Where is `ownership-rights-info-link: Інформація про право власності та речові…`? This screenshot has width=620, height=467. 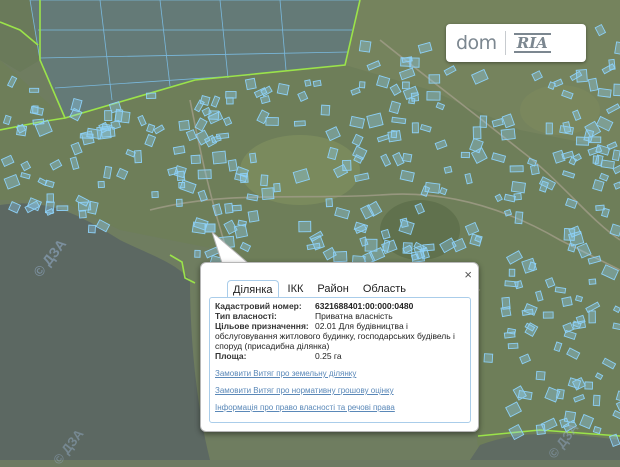 ownership-rights-info-link: Інформація про право власності та речові… is located at coordinates (340, 407).